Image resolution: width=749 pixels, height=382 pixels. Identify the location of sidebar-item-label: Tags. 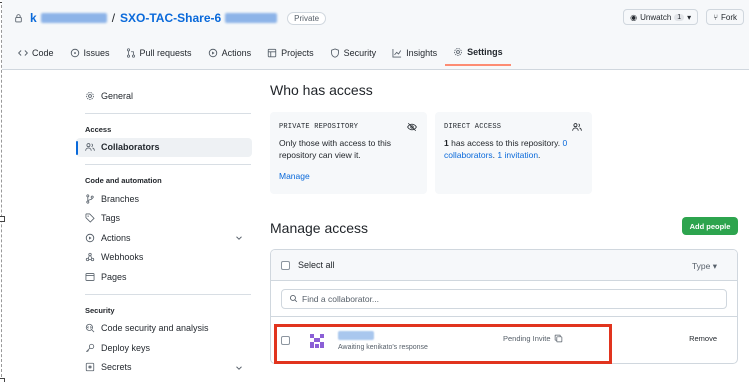
(111, 218).